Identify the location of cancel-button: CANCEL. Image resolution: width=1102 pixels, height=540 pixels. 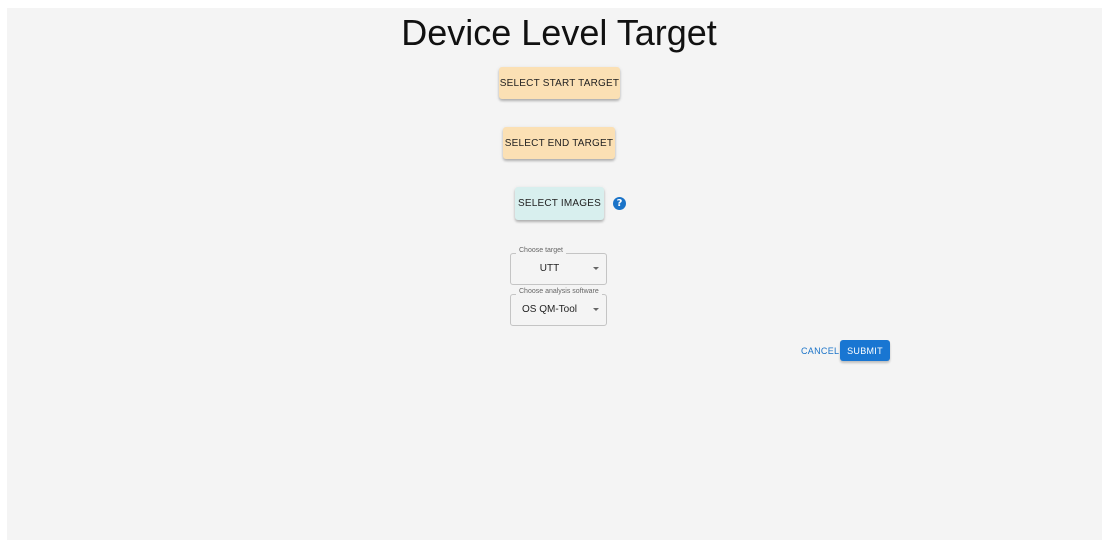
(820, 350).